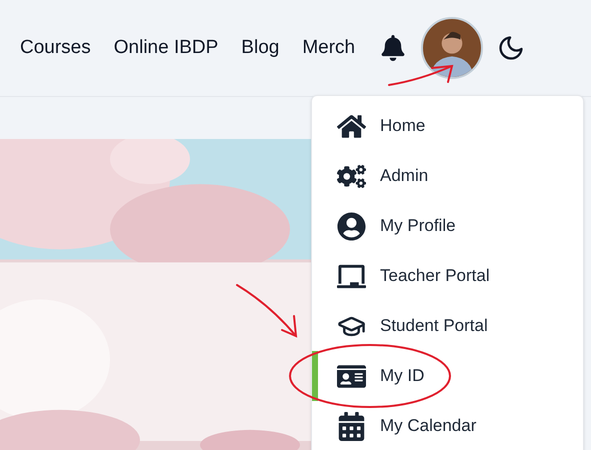 This screenshot has height=450, width=591. Describe the element at coordinates (447, 276) in the screenshot. I see `menu-item: Teacher Portal` at that location.